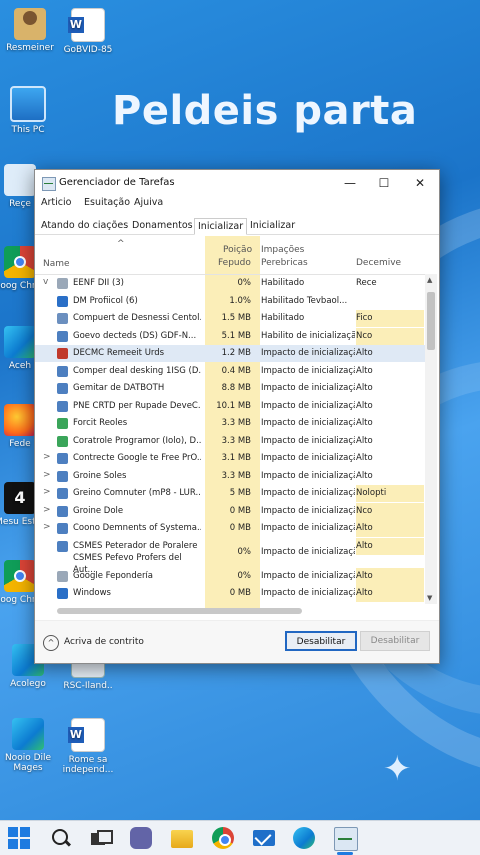 Image resolution: width=480 pixels, height=855 pixels. I want to click on row-name: Groine Dole, so click(98, 510).